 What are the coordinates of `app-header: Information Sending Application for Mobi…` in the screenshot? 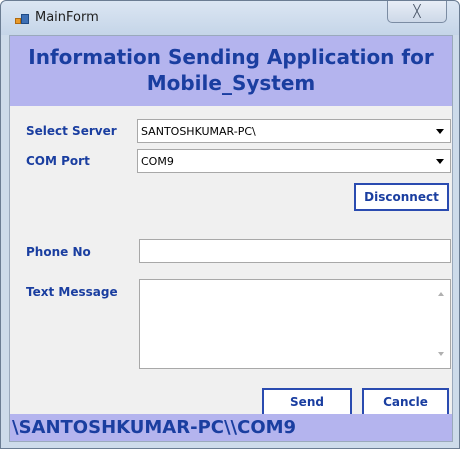 It's located at (231, 71).